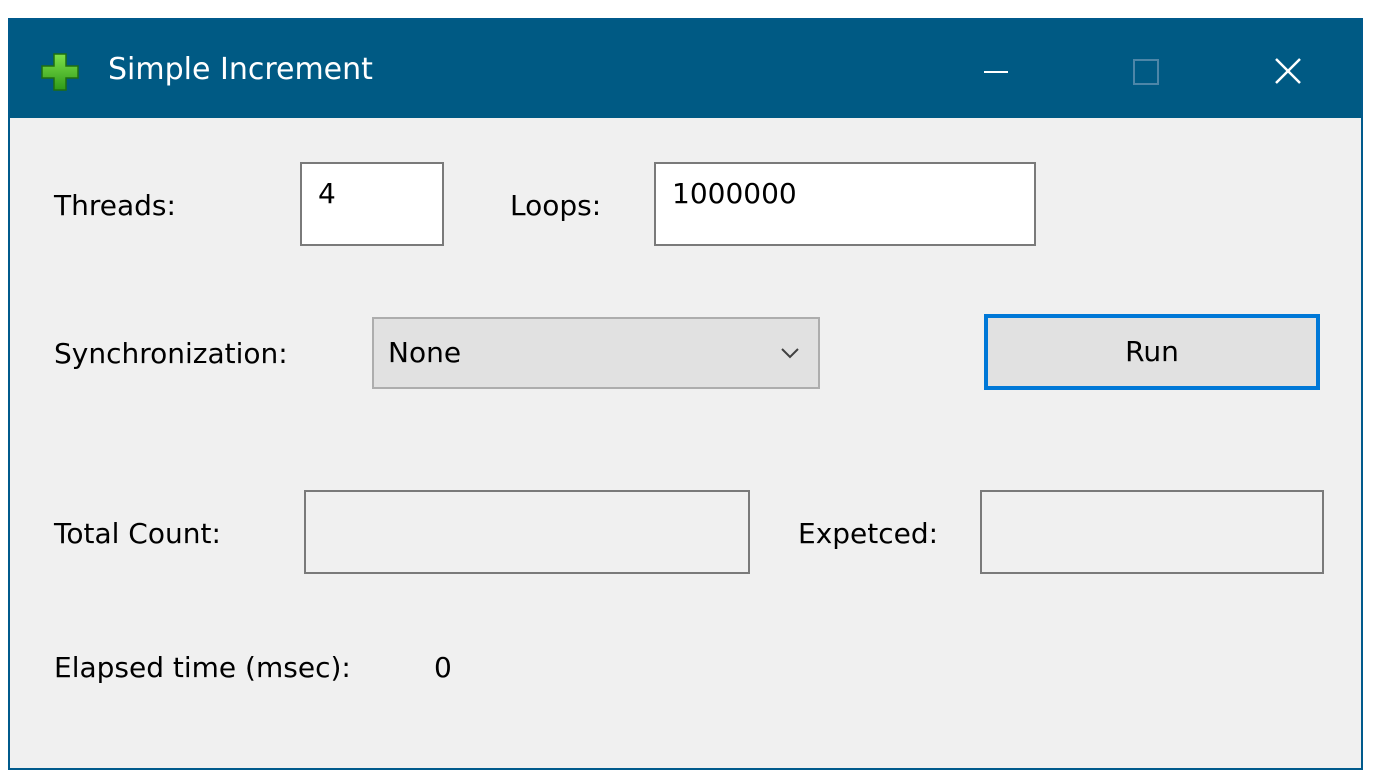  I want to click on run-button: Run, so click(1152, 352).